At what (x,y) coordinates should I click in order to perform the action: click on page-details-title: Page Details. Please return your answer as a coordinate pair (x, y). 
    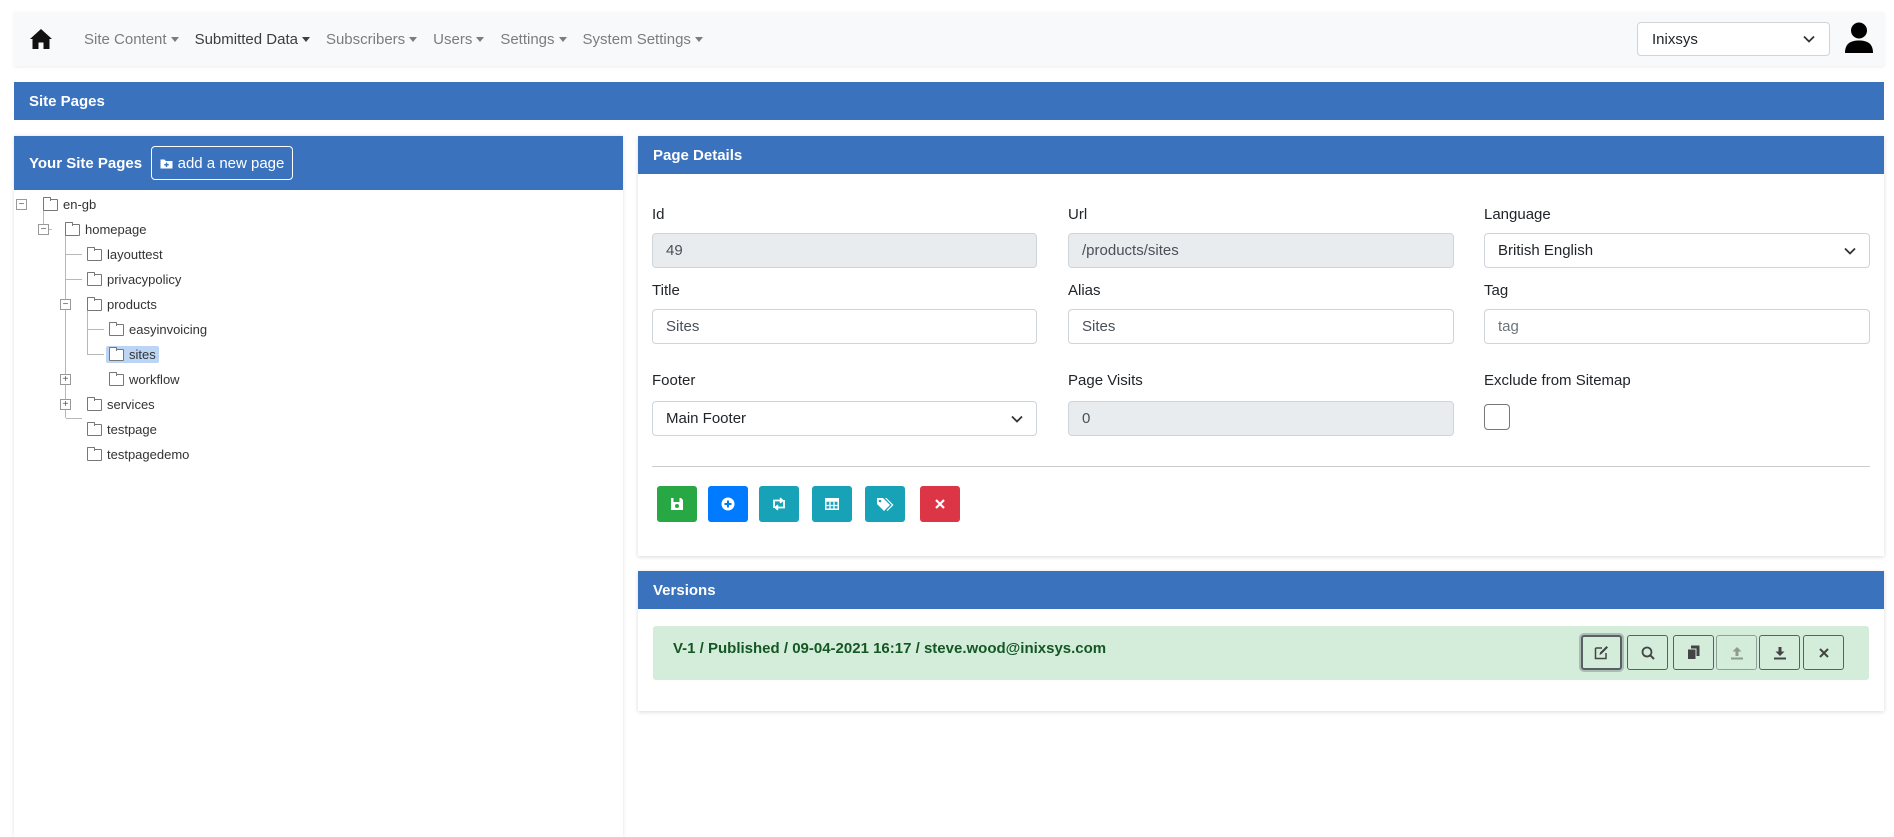
    Looking at the image, I should click on (698, 155).